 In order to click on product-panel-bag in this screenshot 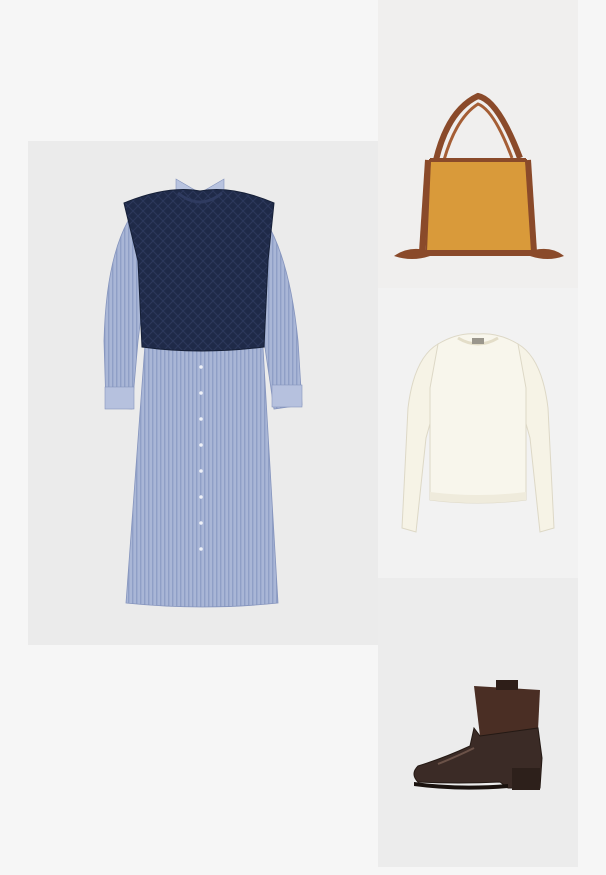, I will do `click(478, 144)`.